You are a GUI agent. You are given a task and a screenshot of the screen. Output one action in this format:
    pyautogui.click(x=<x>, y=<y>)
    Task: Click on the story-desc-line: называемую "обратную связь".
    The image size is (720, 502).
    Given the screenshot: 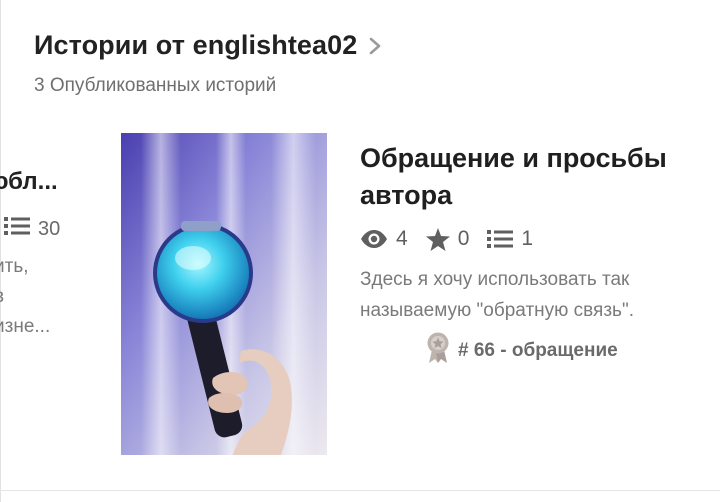 What is the action you would take?
    pyautogui.click(x=497, y=310)
    